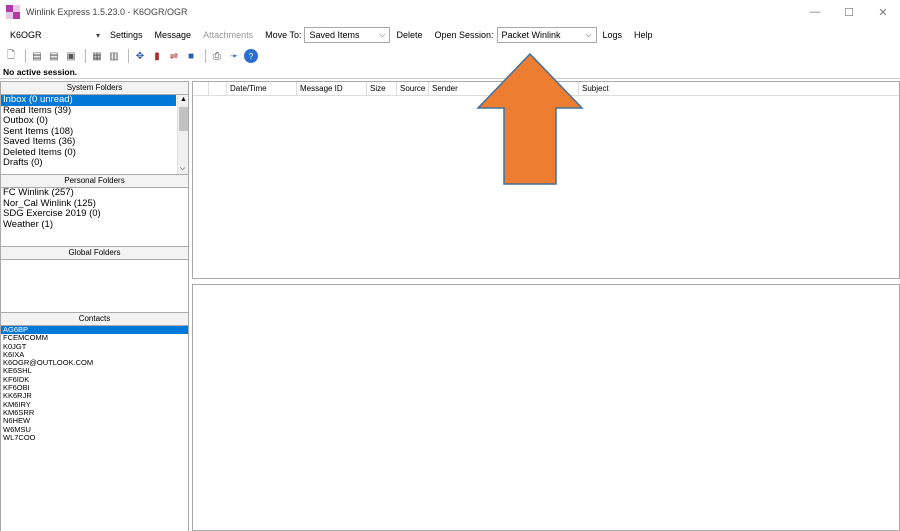 Image resolution: width=900 pixels, height=531 pixels. Describe the element at coordinates (54, 56) in the screenshot. I see `reply-all-icon: ▤` at that location.